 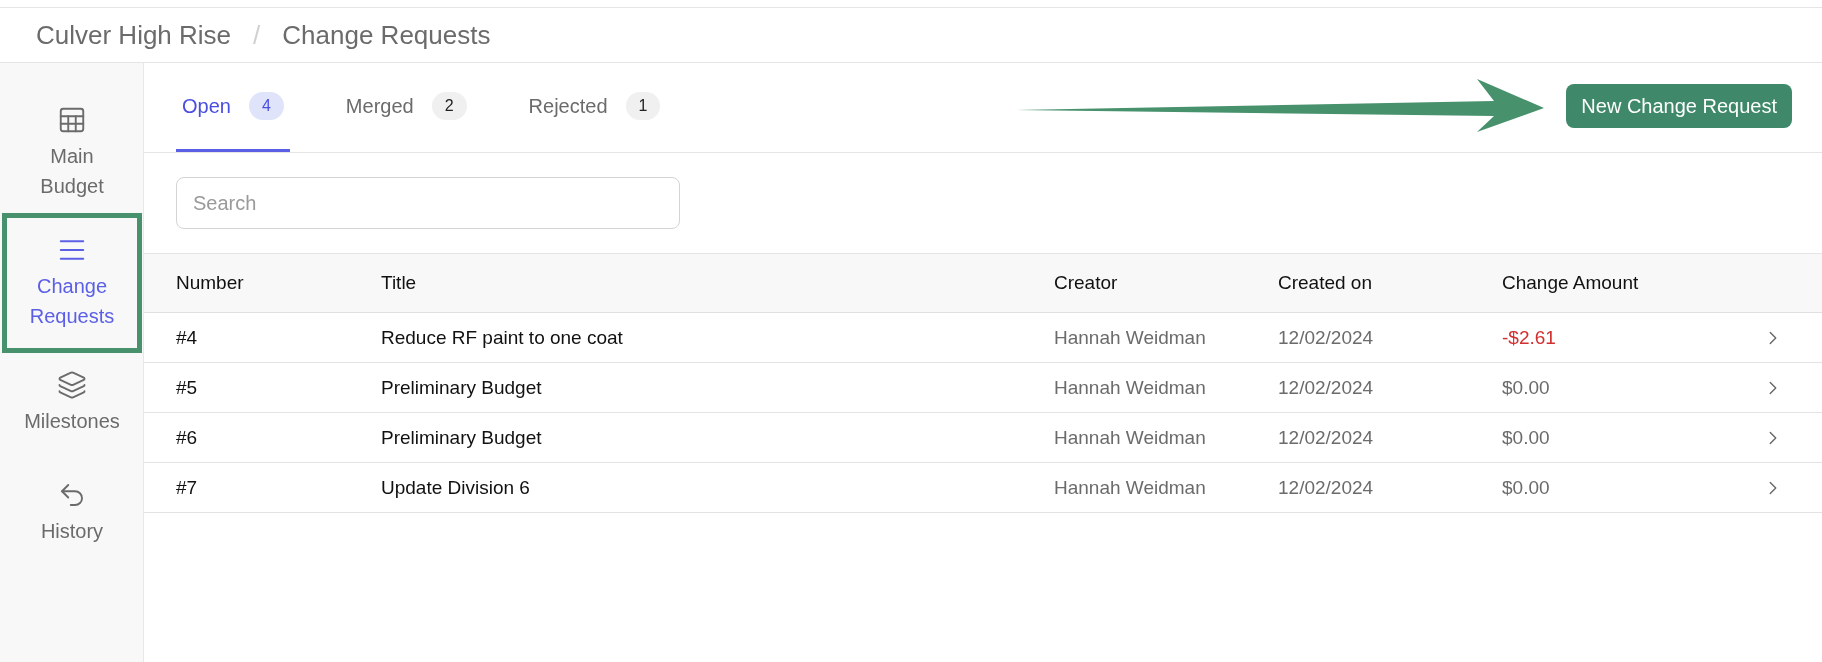 What do you see at coordinates (428, 203) in the screenshot?
I see `search-field: Search` at bounding box center [428, 203].